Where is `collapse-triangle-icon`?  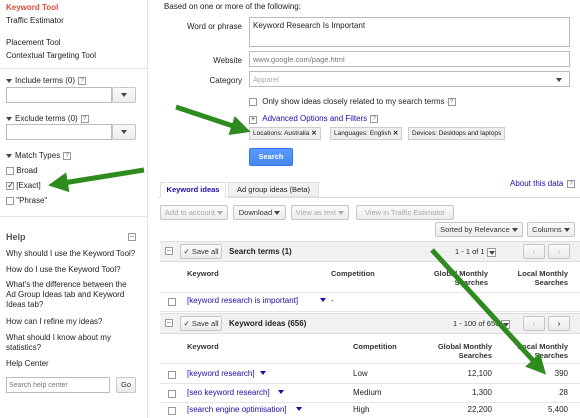 collapse-triangle-icon is located at coordinates (9, 155).